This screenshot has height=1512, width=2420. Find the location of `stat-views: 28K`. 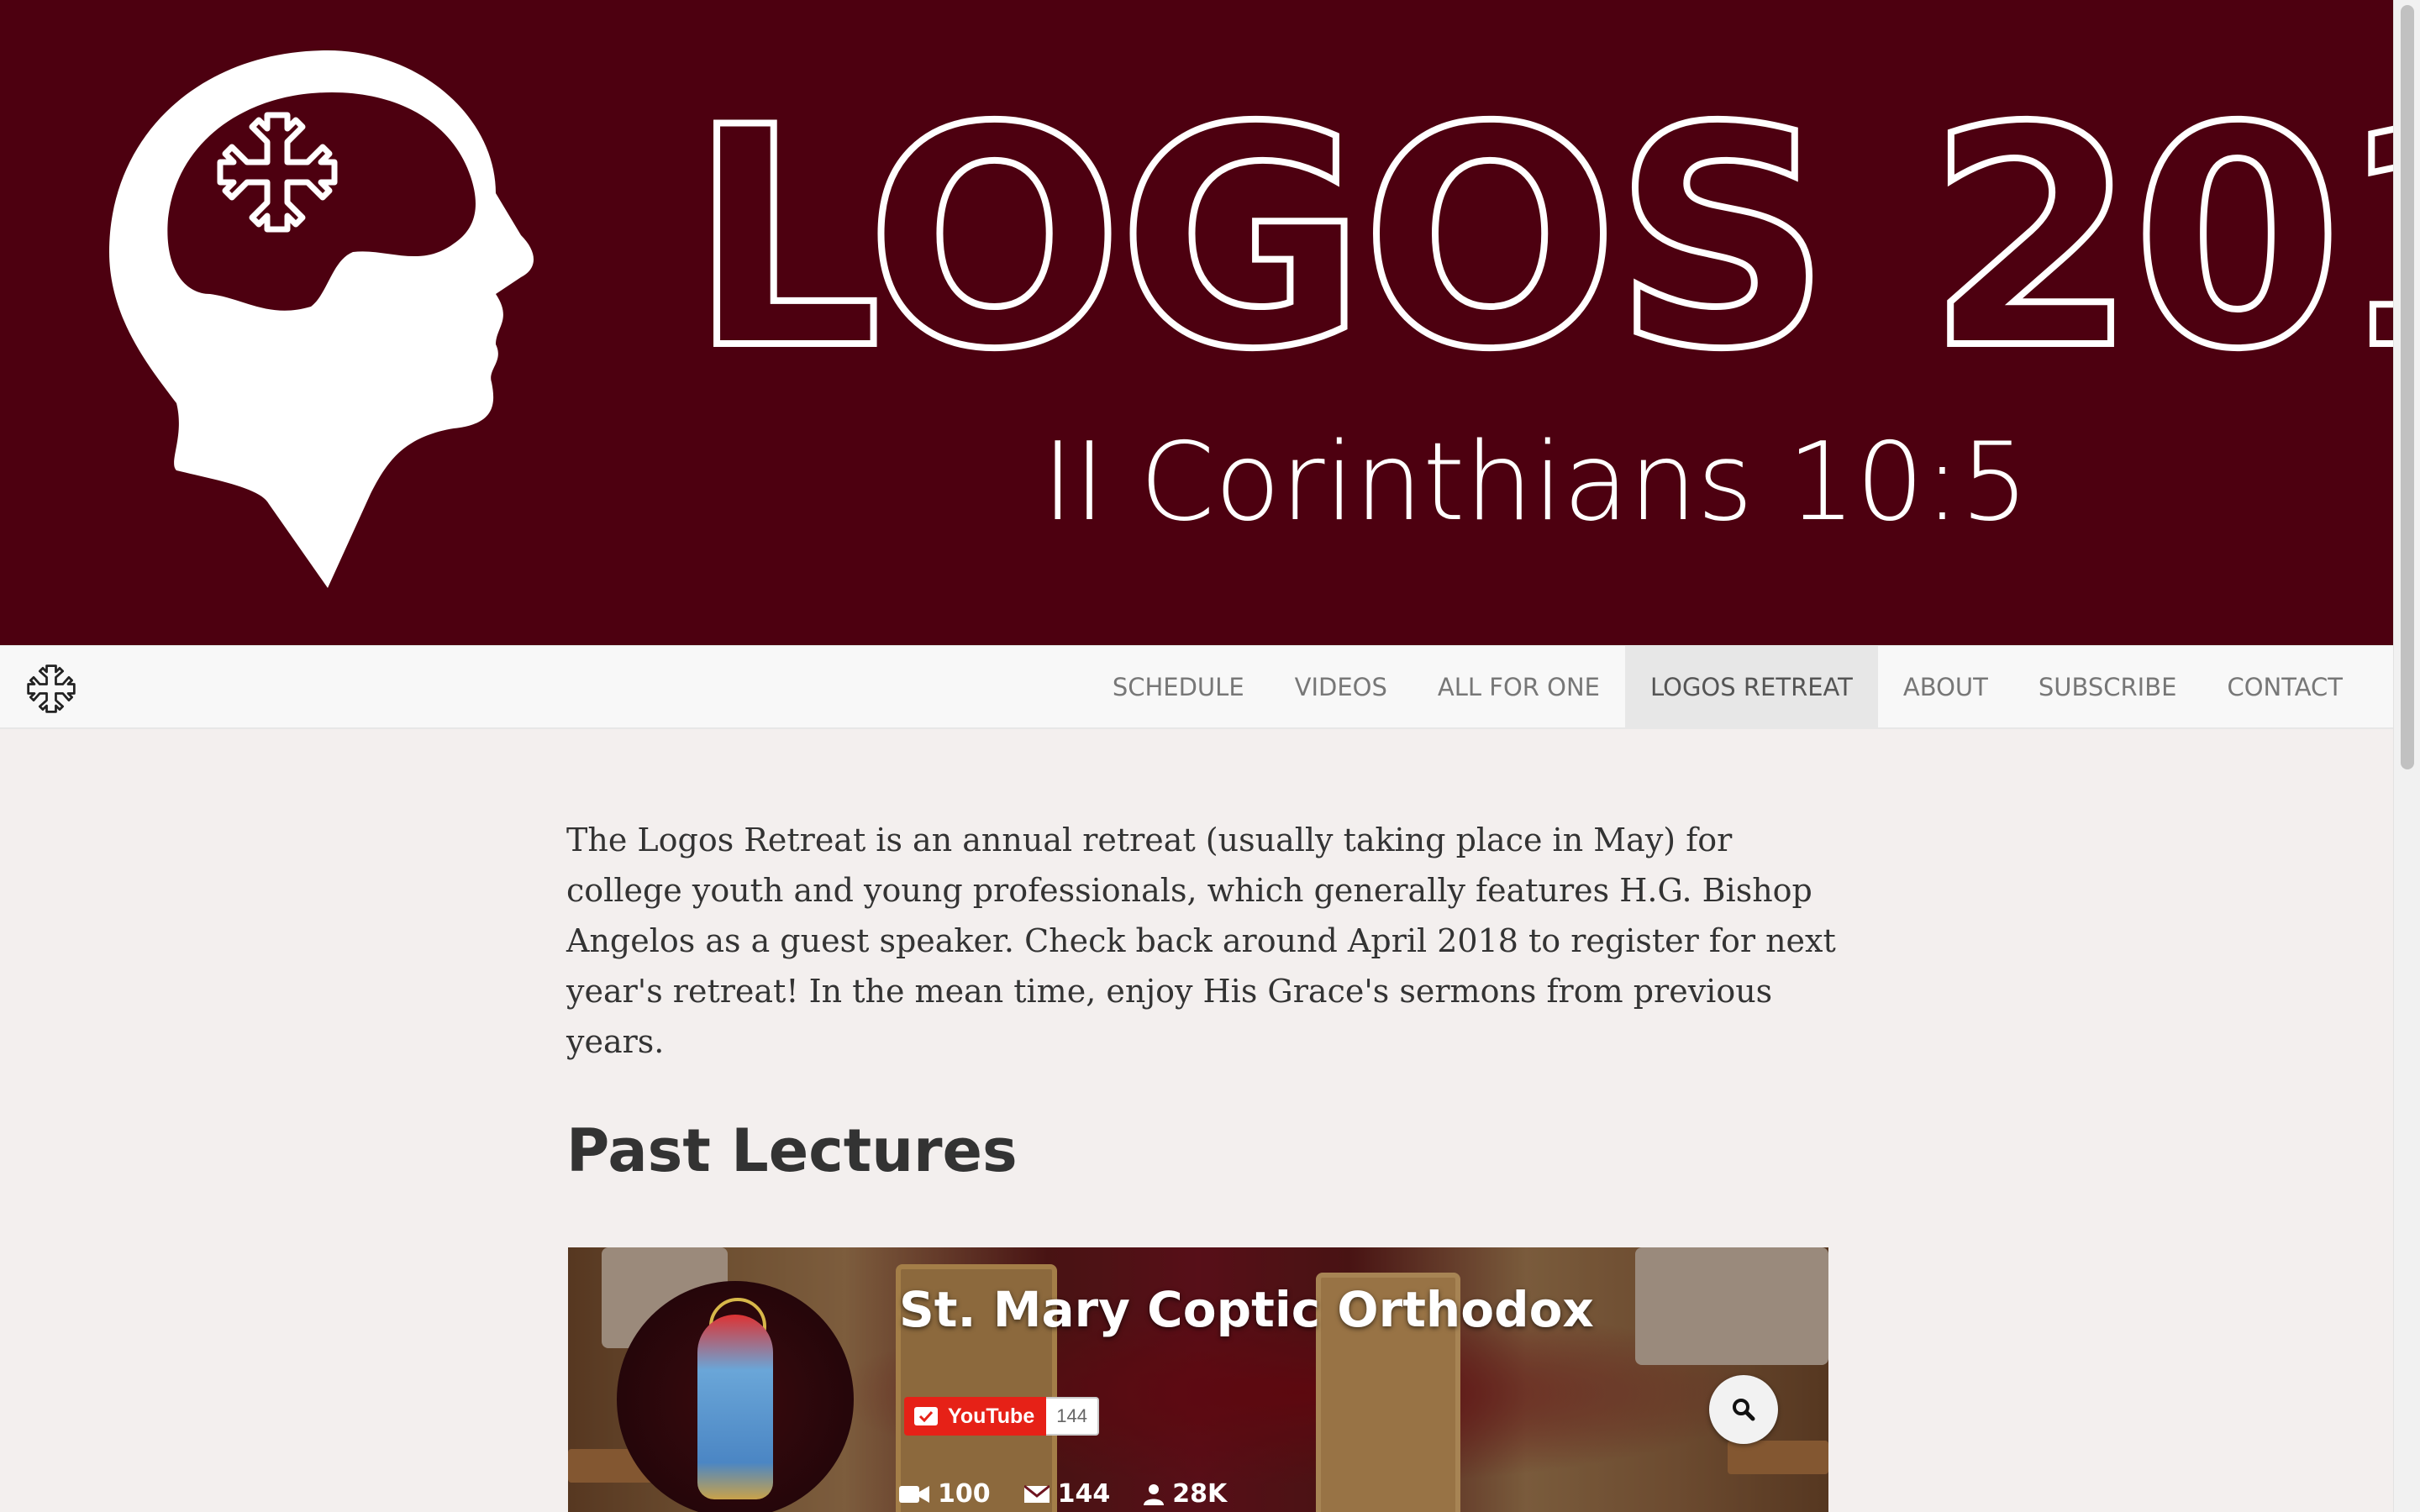

stat-views: 28K is located at coordinates (1185, 1494).